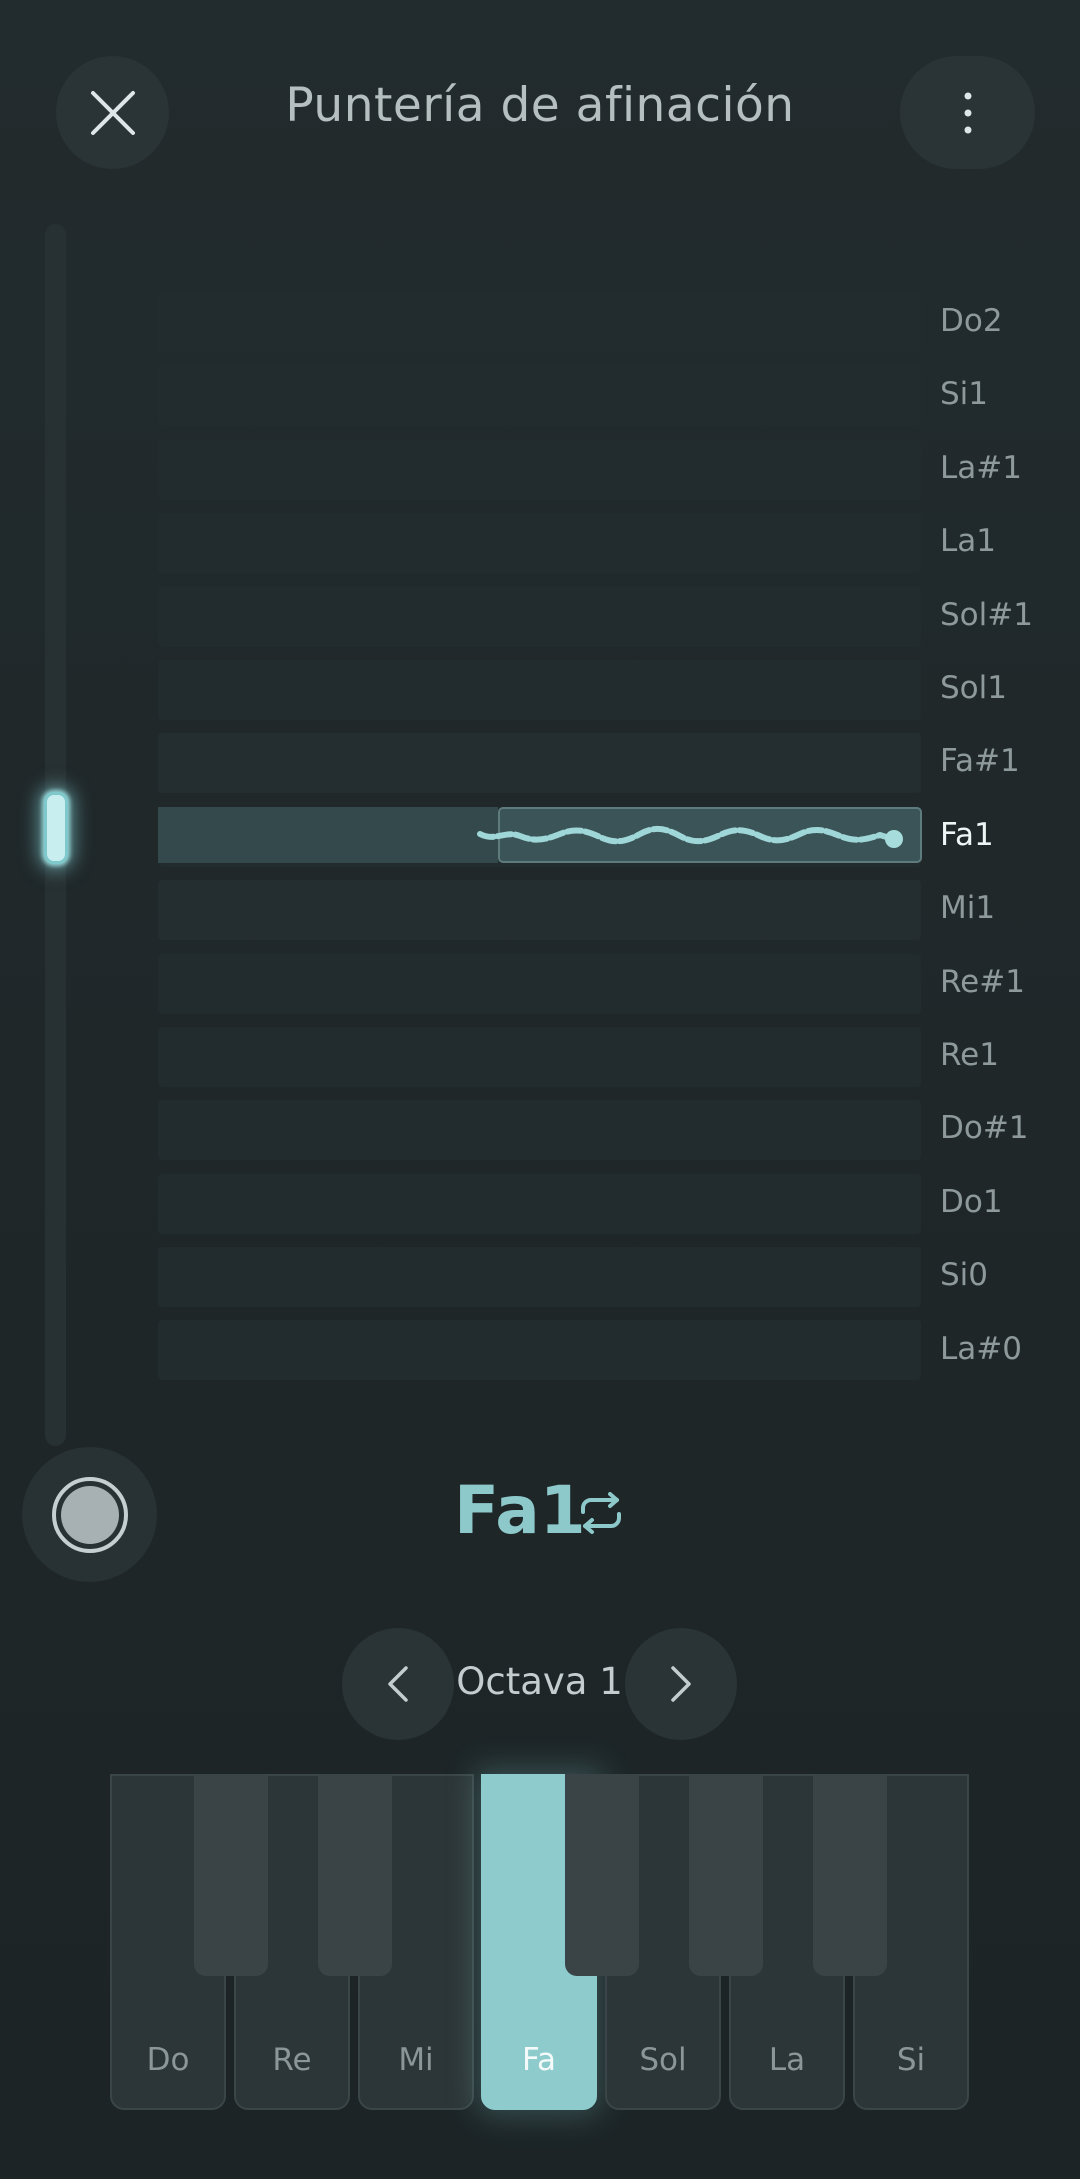 The height and width of the screenshot is (2179, 1080). What do you see at coordinates (984, 1128) in the screenshot?
I see `note-label: Do#1` at bounding box center [984, 1128].